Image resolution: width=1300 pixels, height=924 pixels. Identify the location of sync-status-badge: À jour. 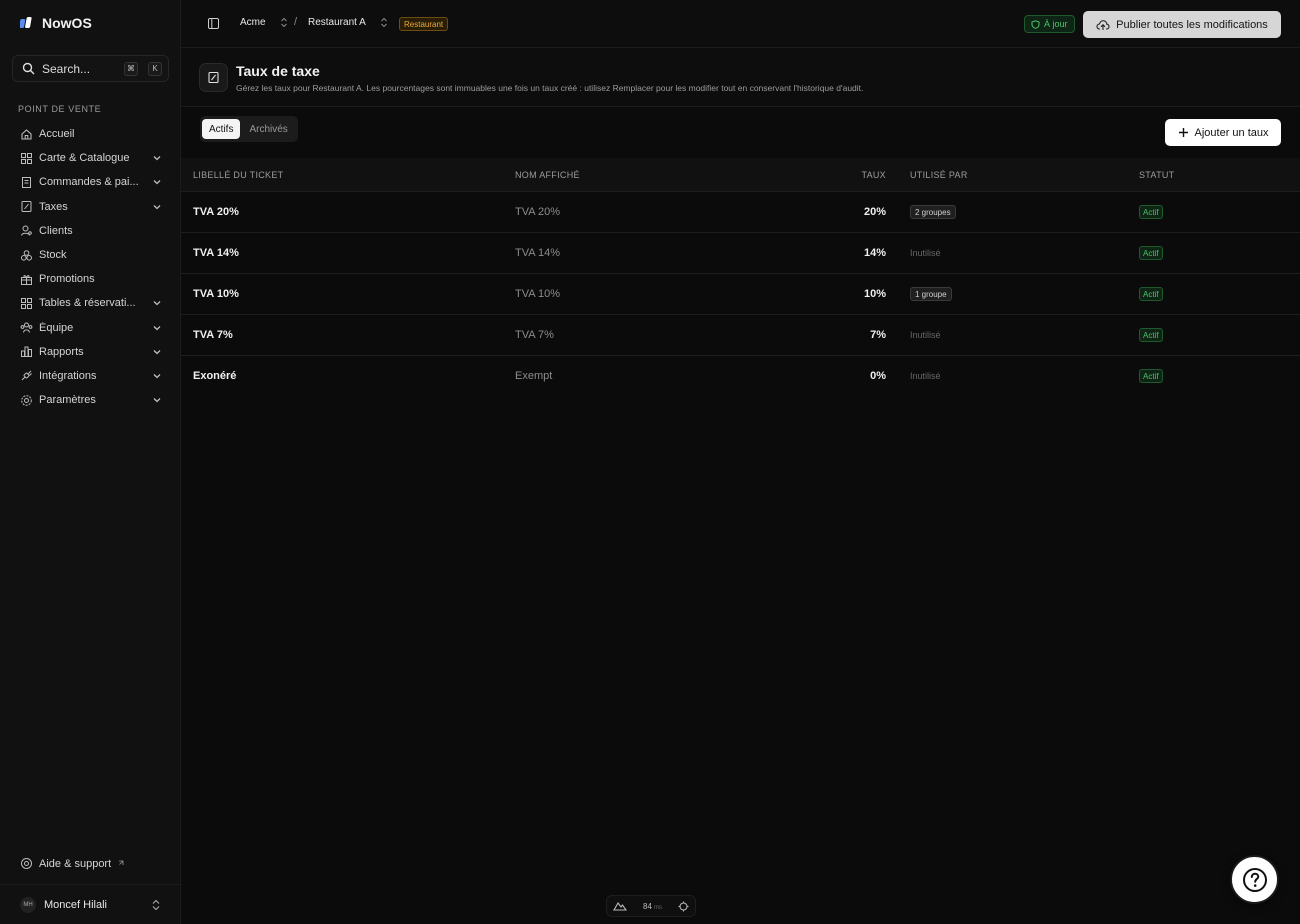
(1049, 24).